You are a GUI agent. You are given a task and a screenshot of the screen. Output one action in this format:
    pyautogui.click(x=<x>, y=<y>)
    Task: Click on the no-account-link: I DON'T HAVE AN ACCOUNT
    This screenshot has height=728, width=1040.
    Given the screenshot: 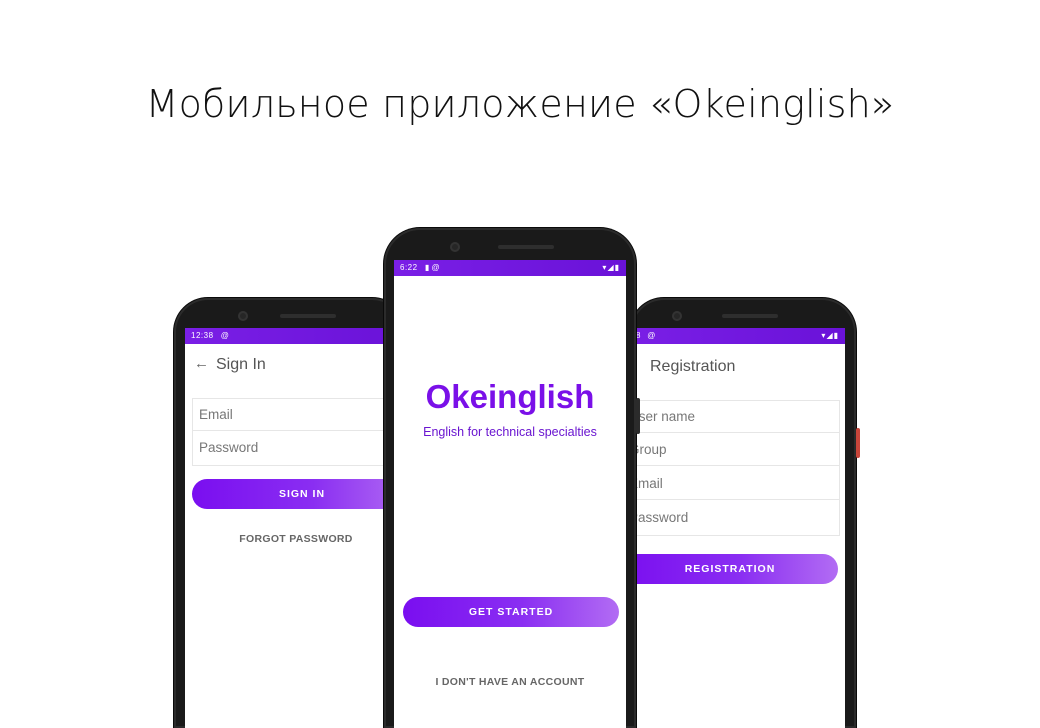 What is the action you would take?
    pyautogui.click(x=510, y=682)
    